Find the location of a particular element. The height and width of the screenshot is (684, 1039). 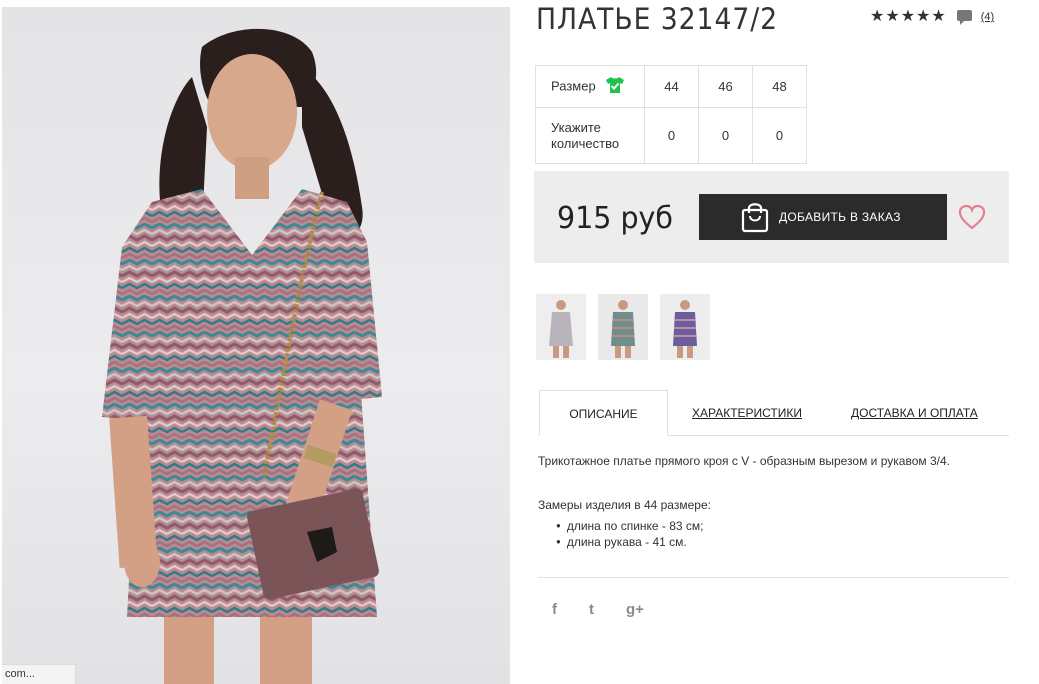

size-table: Размер 44 46 48 Укажите количество 0 0 0 is located at coordinates (671, 114).